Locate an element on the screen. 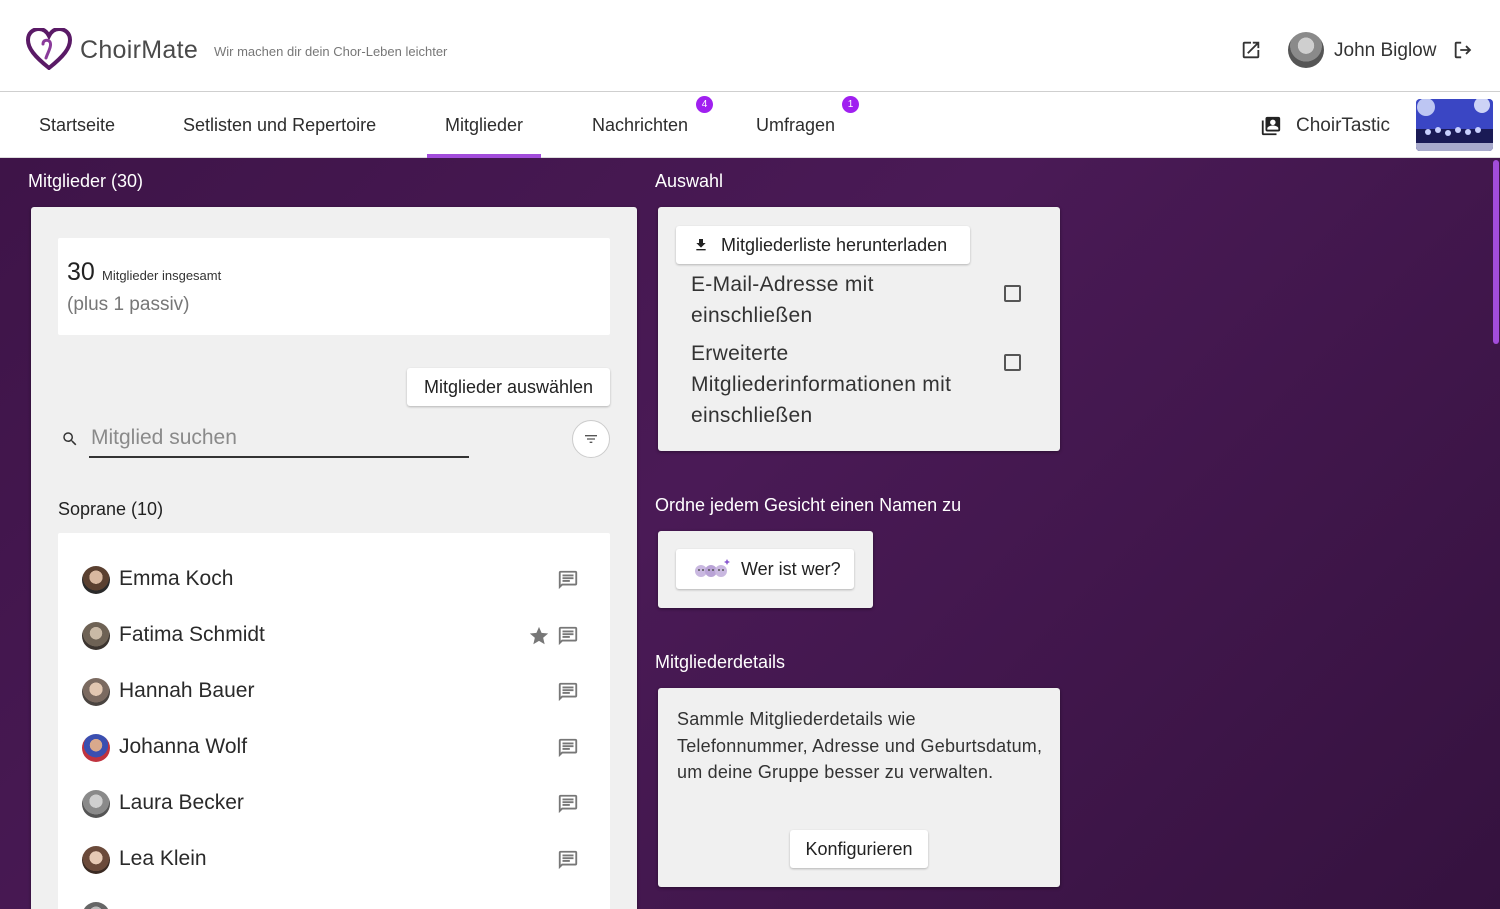  heart-logo-icon is located at coordinates (49, 49).